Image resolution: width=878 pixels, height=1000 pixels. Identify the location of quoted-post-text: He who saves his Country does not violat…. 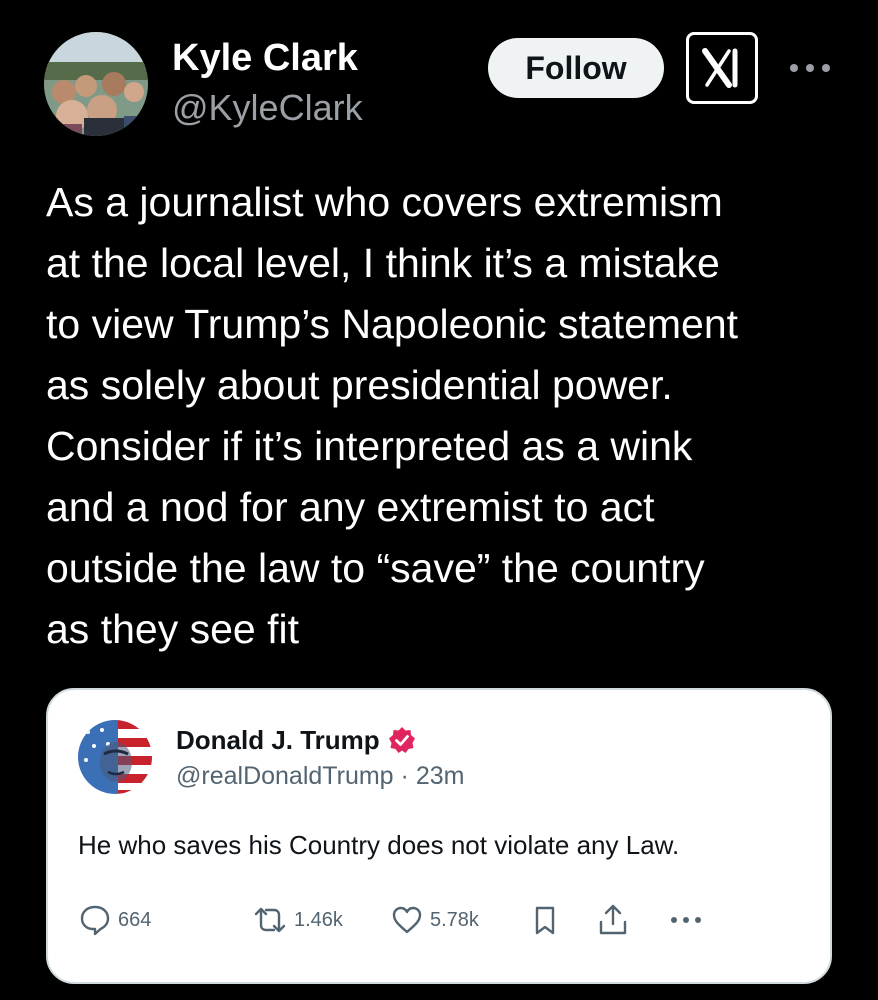
(379, 845).